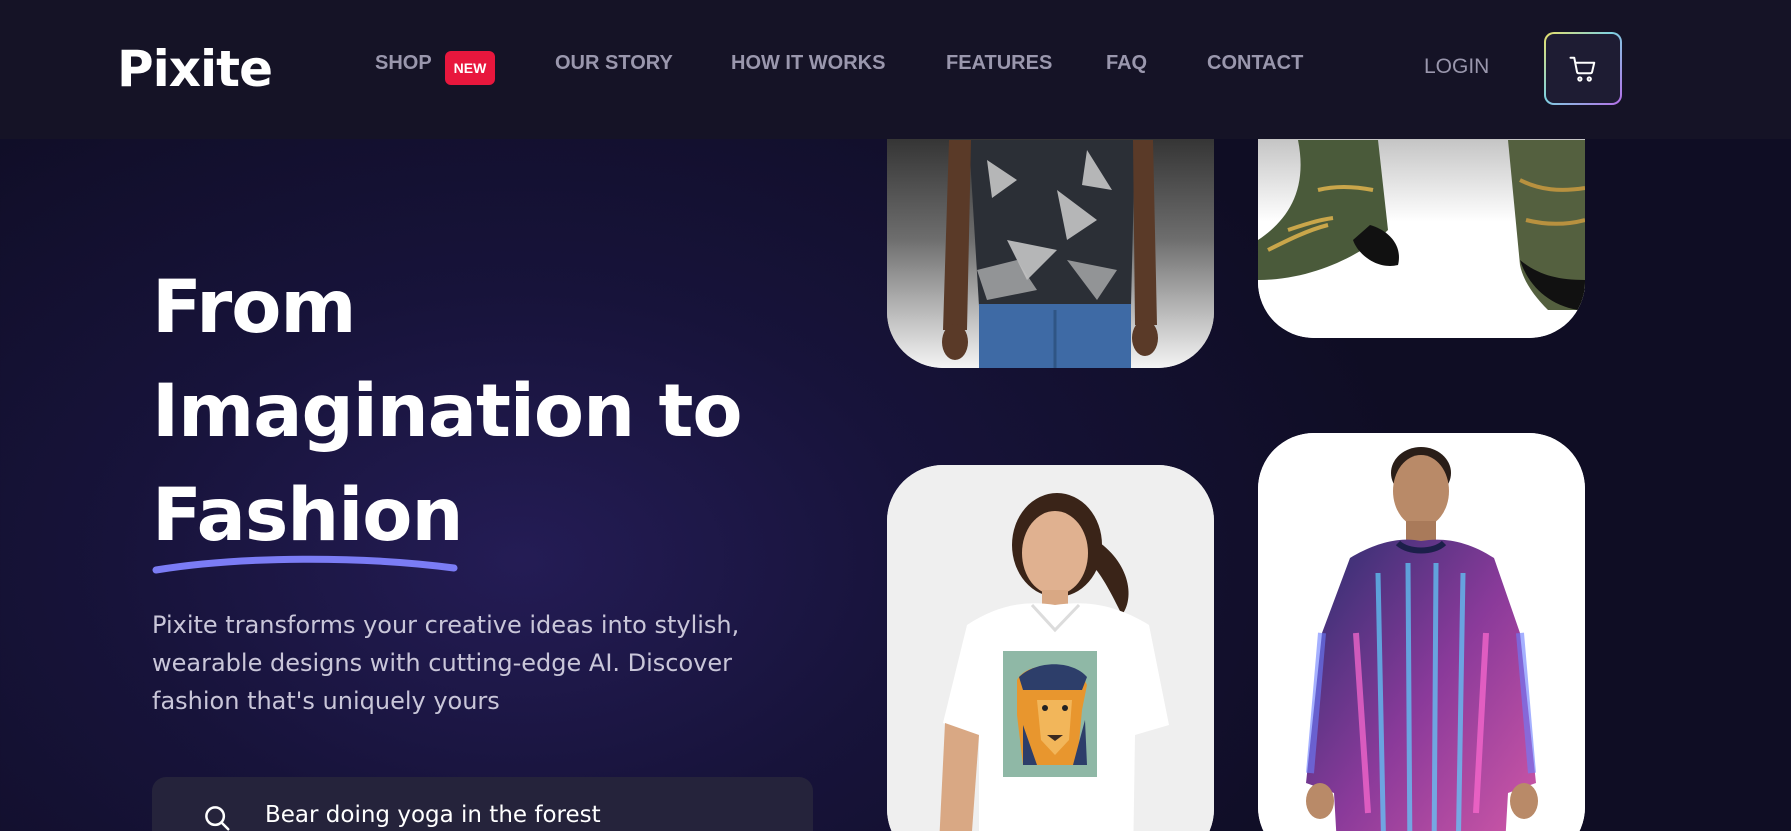 Image resolution: width=1791 pixels, height=831 pixels. I want to click on cart-button, so click(1583, 68).